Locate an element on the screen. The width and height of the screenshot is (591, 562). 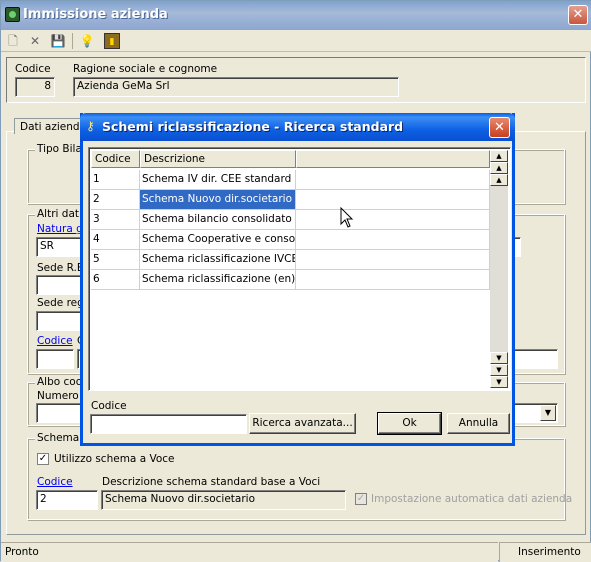
ragione-label: Ragione sociale e cognome is located at coordinates (145, 69).